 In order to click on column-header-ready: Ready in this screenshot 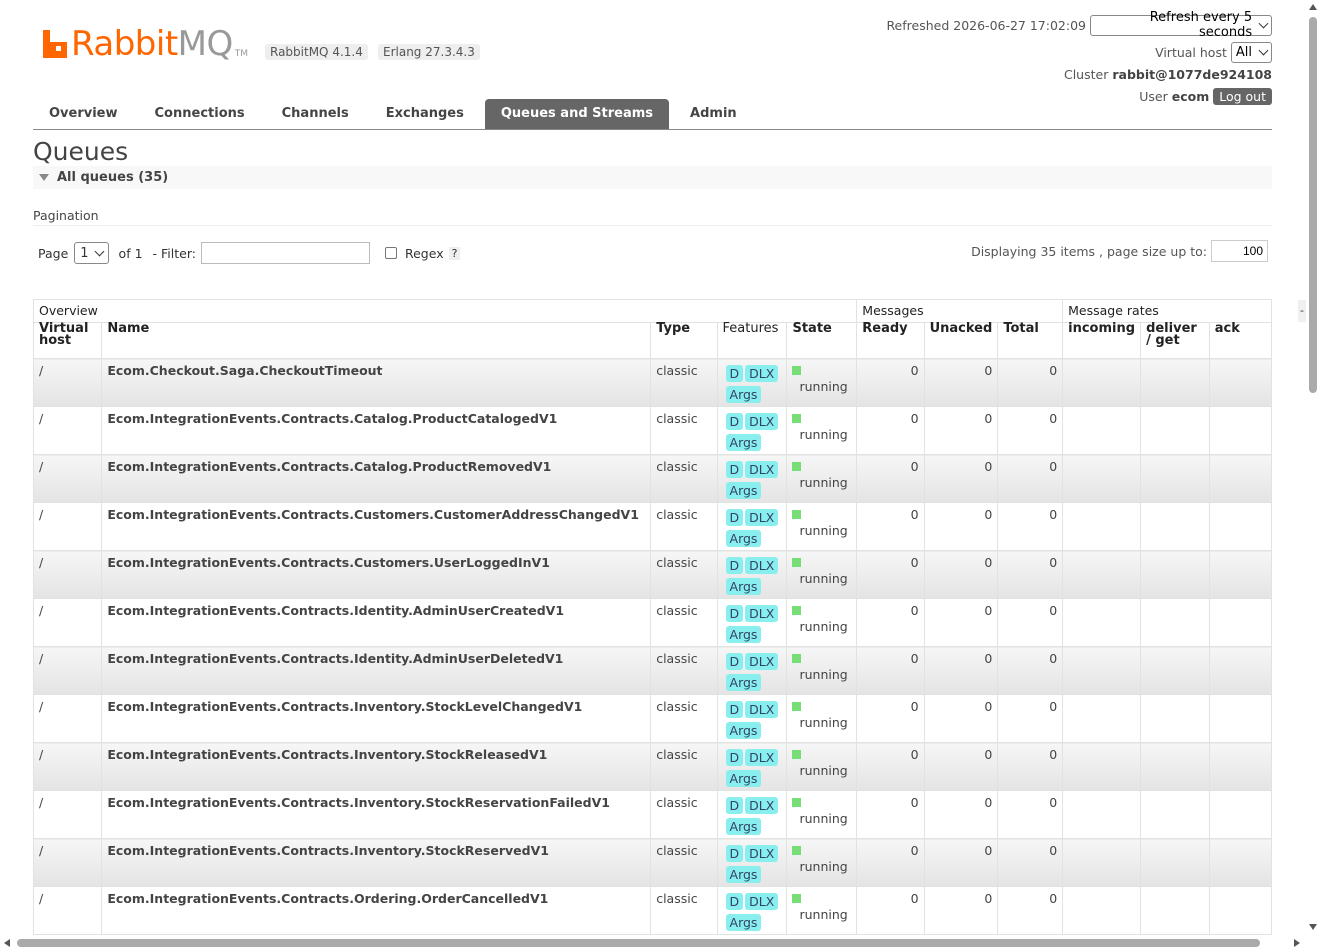, I will do `click(890, 340)`.